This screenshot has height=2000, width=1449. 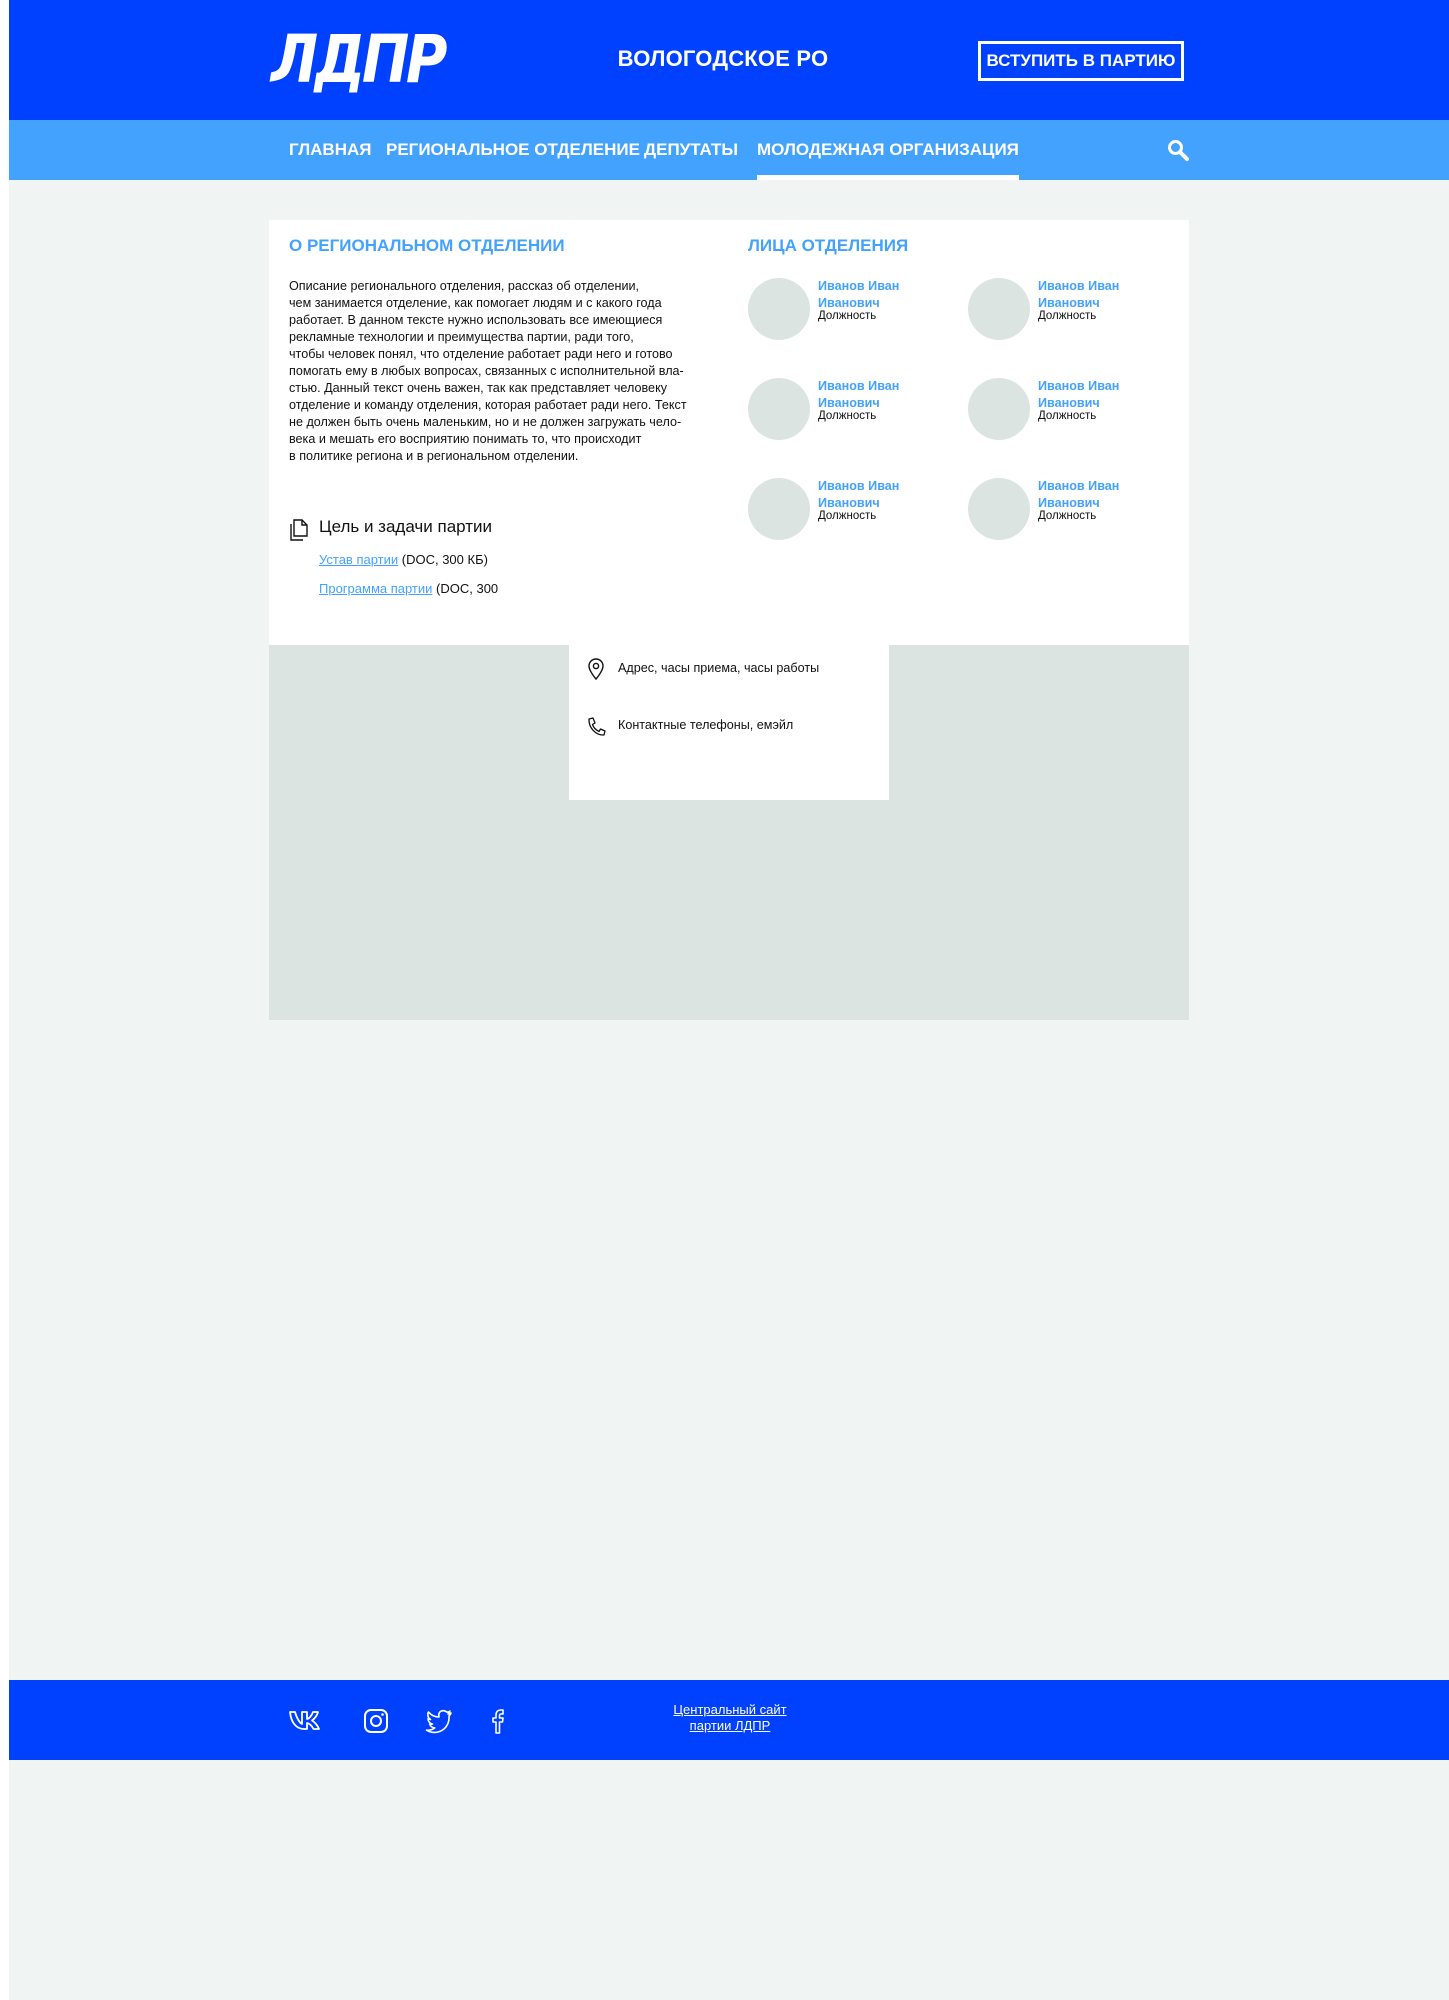 What do you see at coordinates (706, 725) in the screenshot?
I see `phones-text: Контактные телефоны, емэйл` at bounding box center [706, 725].